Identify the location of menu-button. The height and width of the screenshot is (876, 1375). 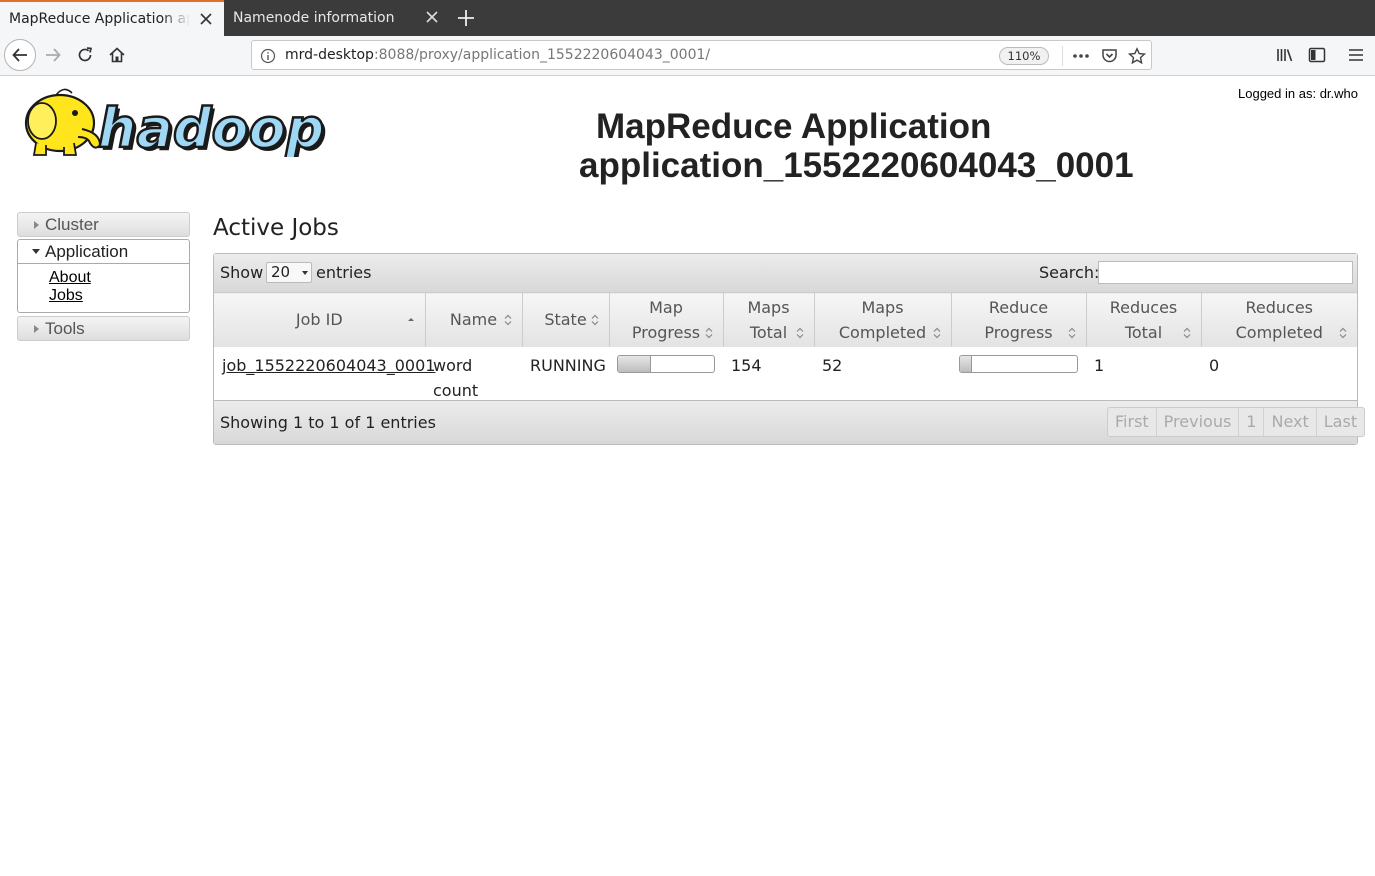
(1356, 55).